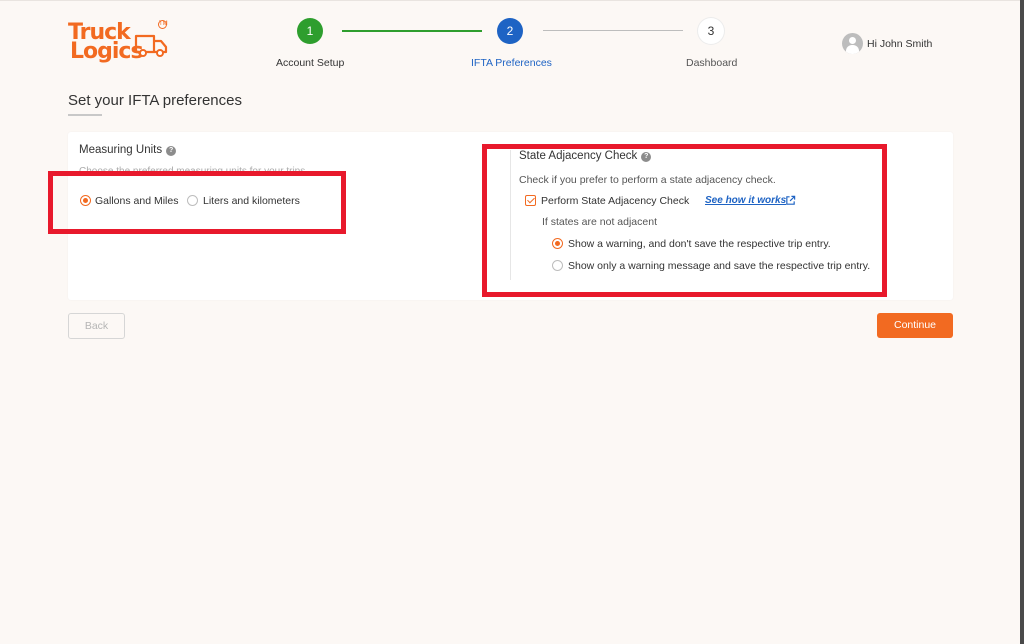  I want to click on page-title: Set your IFTA preferences, so click(155, 100).